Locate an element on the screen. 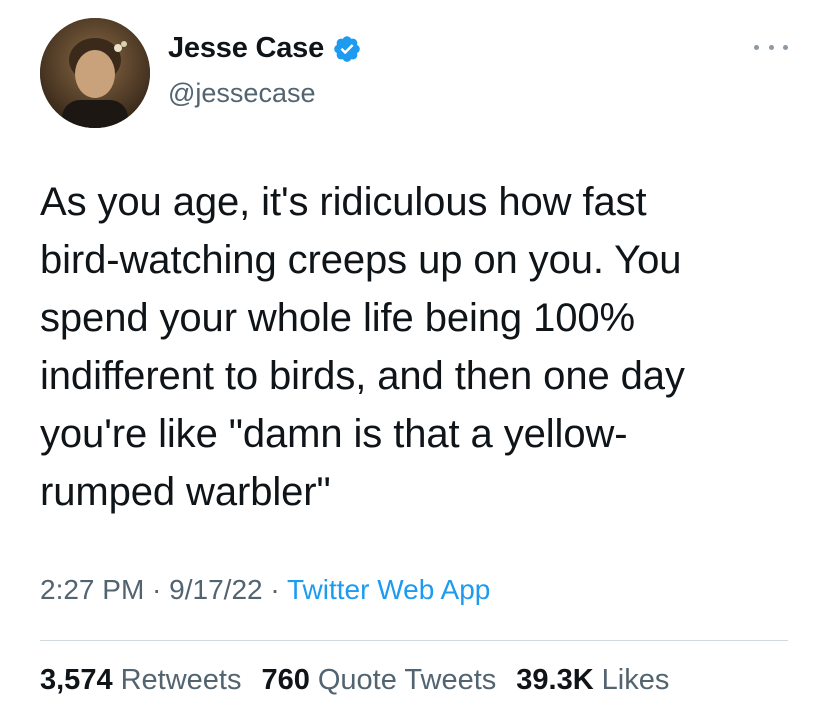 The width and height of the screenshot is (828, 715). likes-stat: 39.3K Likes is located at coordinates (592, 680).